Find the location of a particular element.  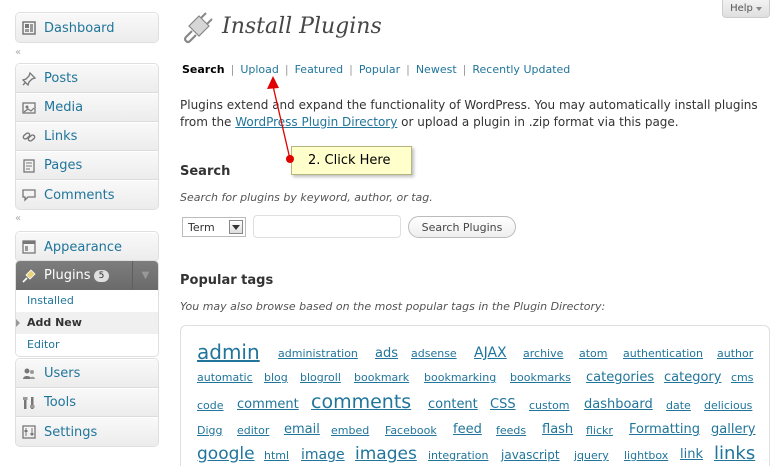

tag-link: links is located at coordinates (734, 454).